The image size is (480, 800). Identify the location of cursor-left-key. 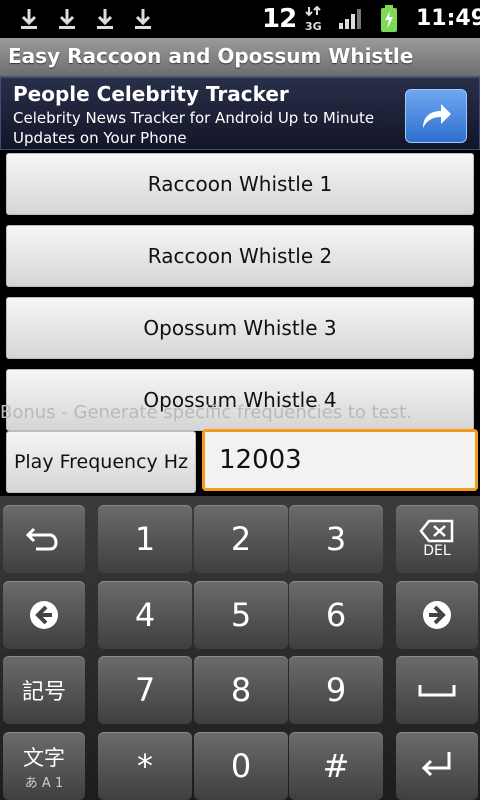
(44, 615).